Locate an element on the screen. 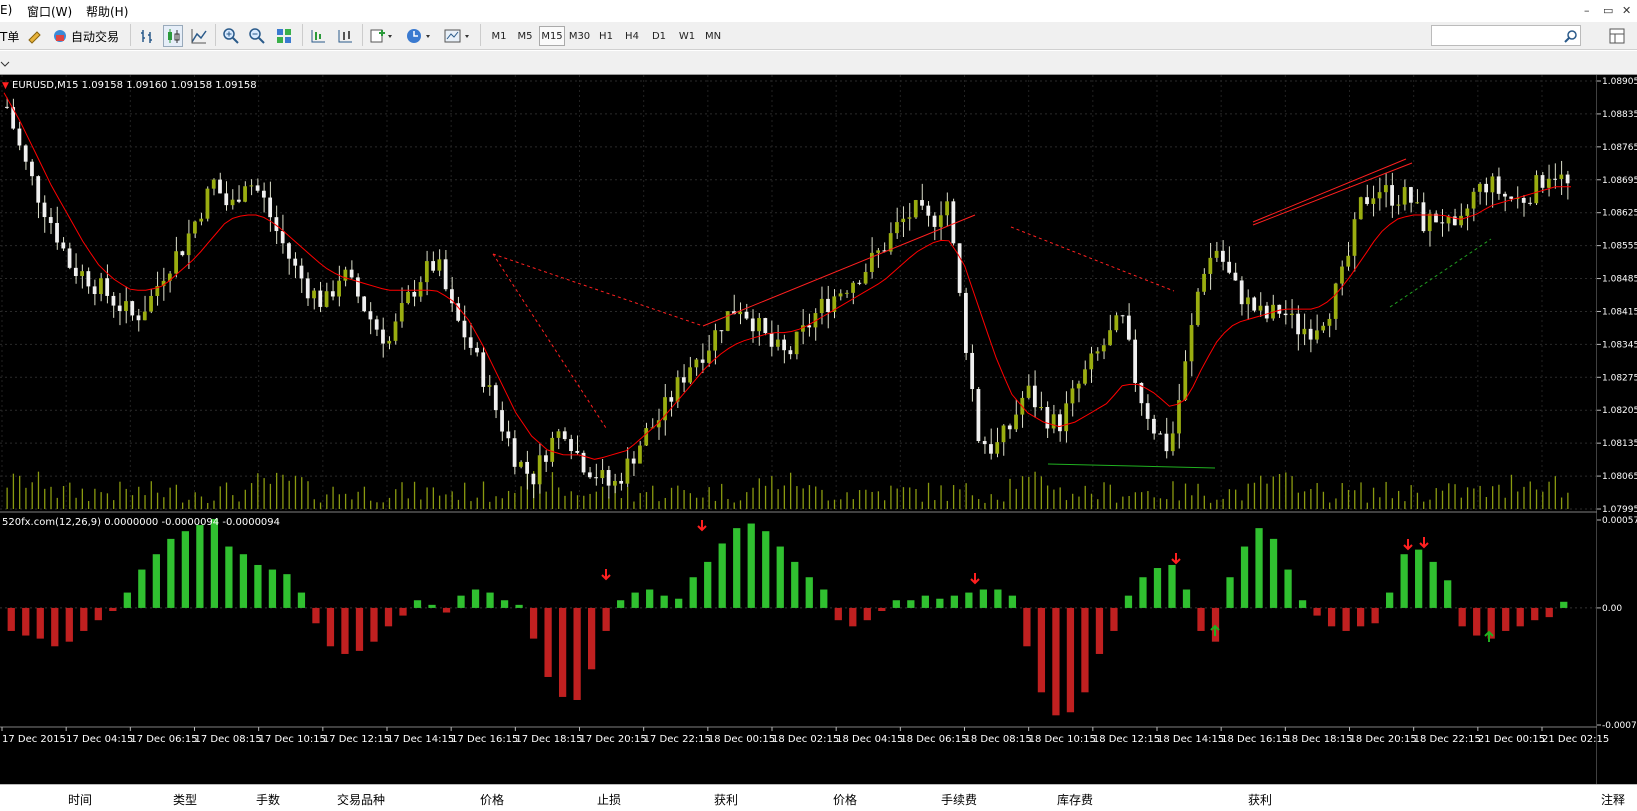 Image resolution: width=1637 pixels, height=811 pixels. layout-button is located at coordinates (1617, 36).